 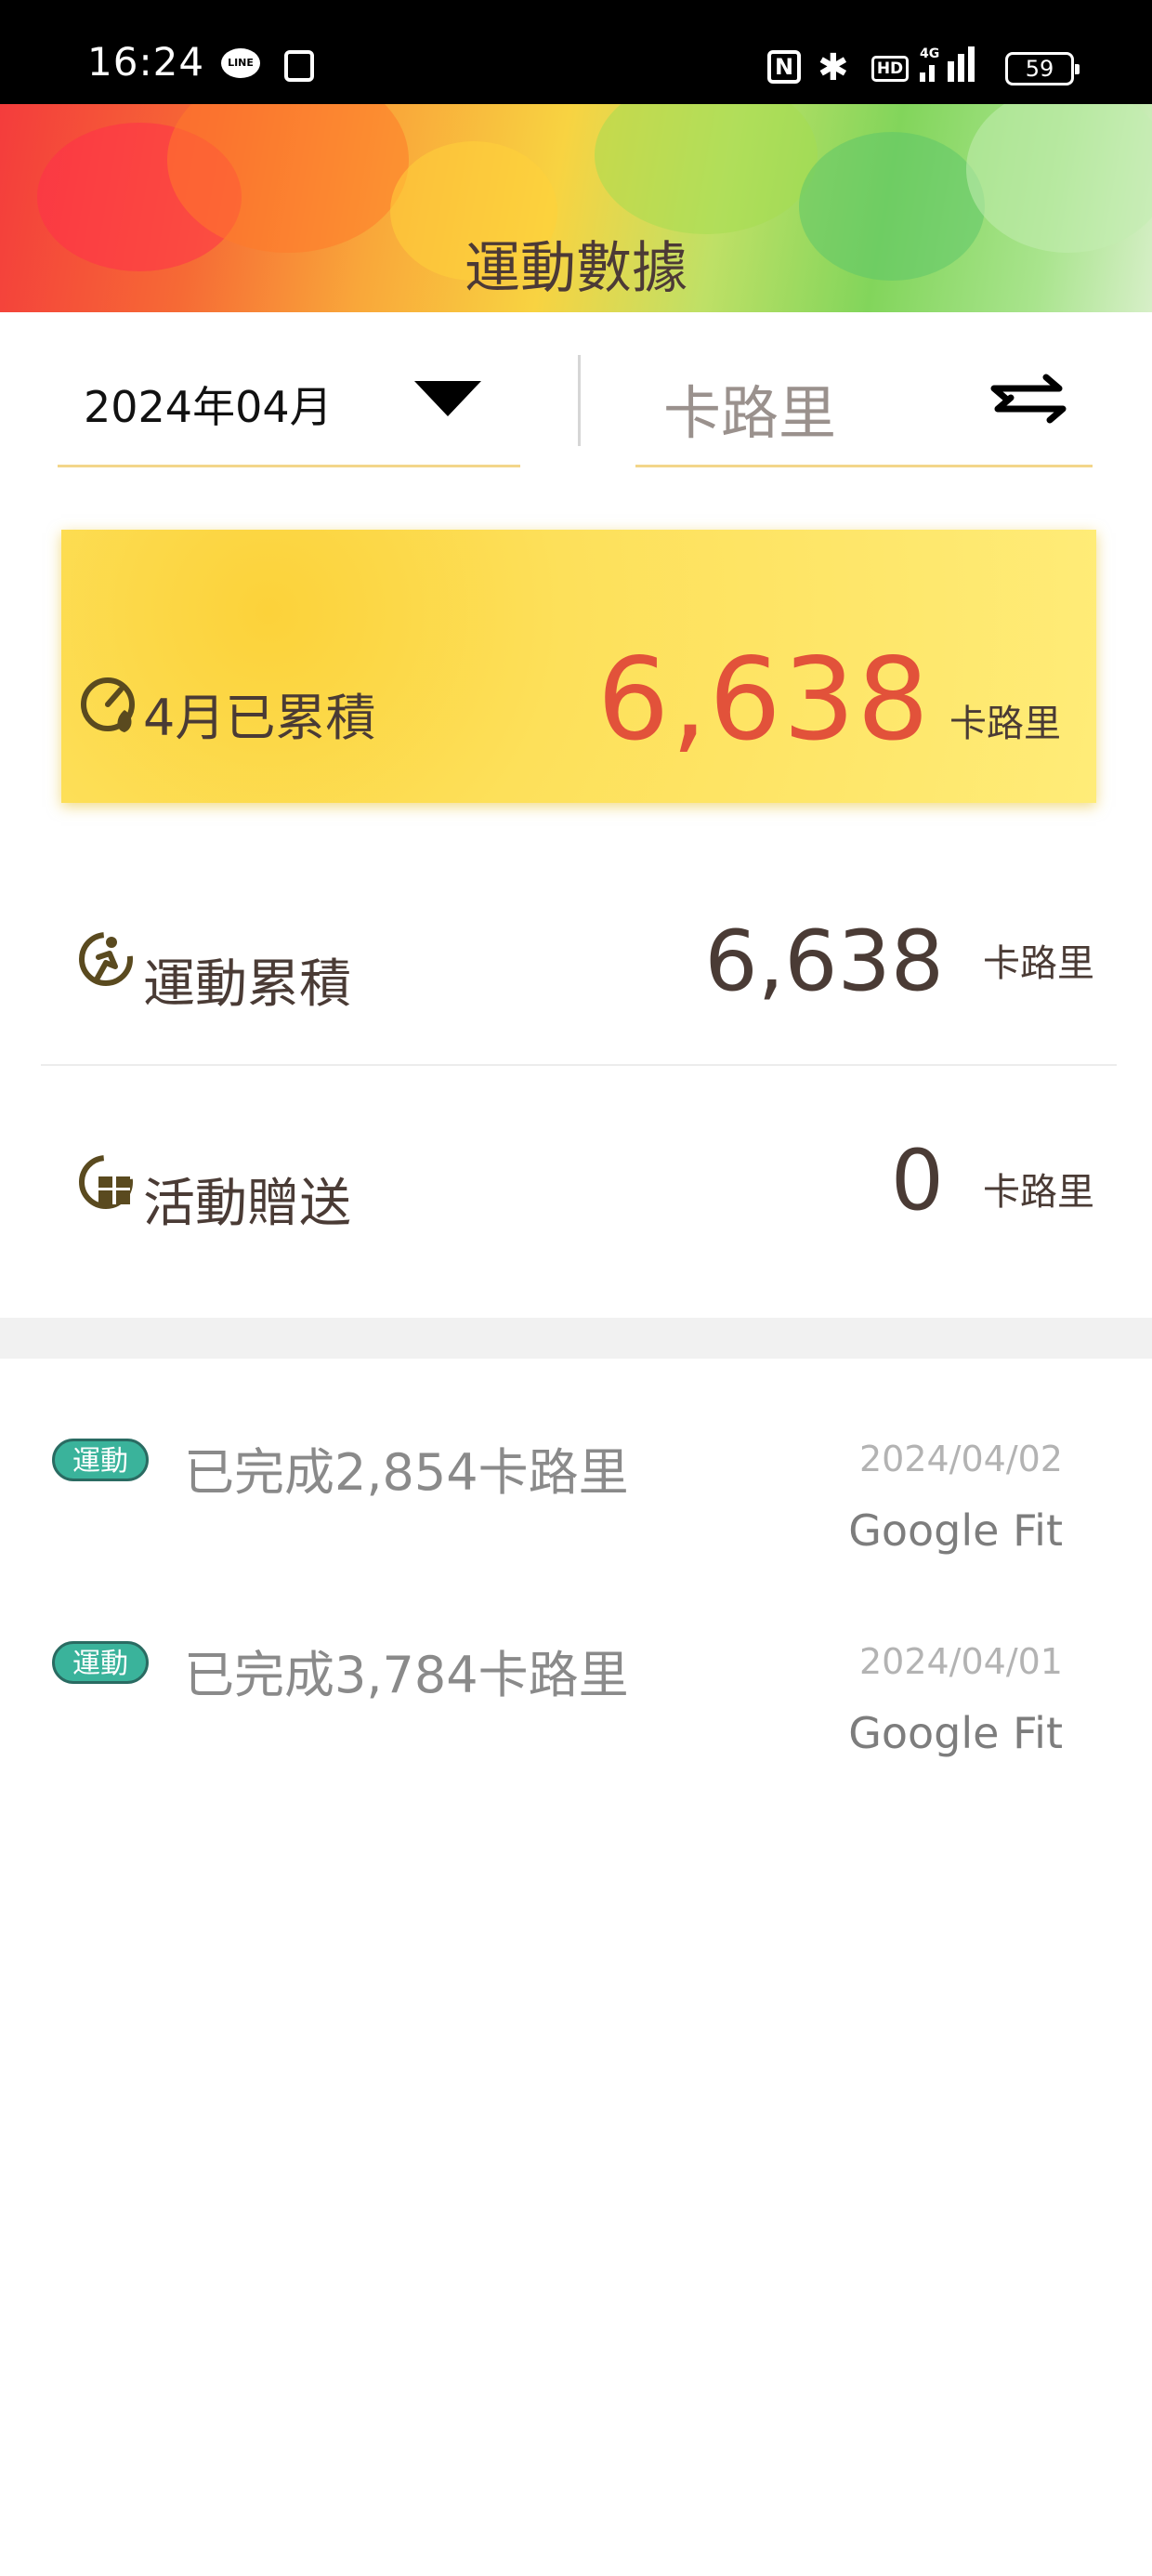 I want to click on line-icon: LINE, so click(x=240, y=63).